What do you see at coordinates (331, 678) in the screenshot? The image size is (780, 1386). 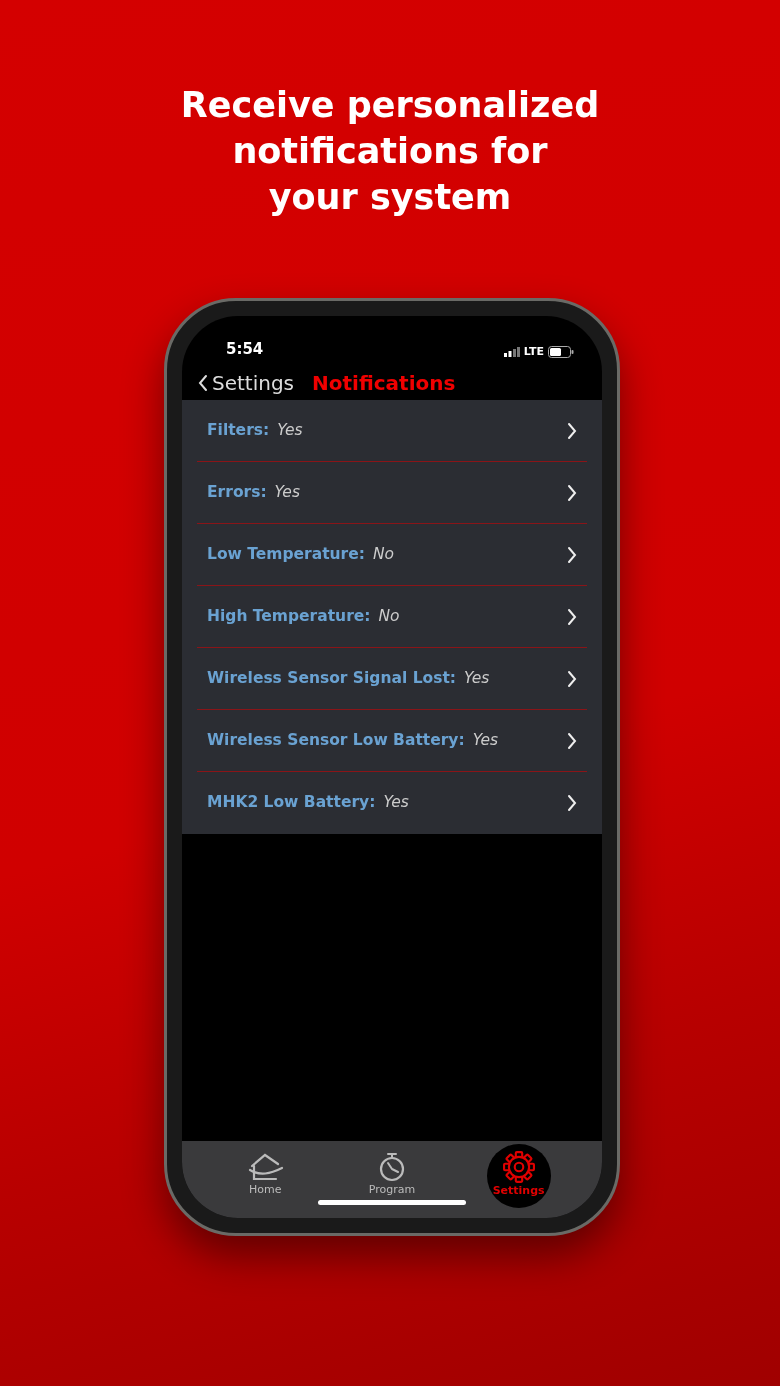 I see `setting-label: Wireless Sensor Signal Lost:` at bounding box center [331, 678].